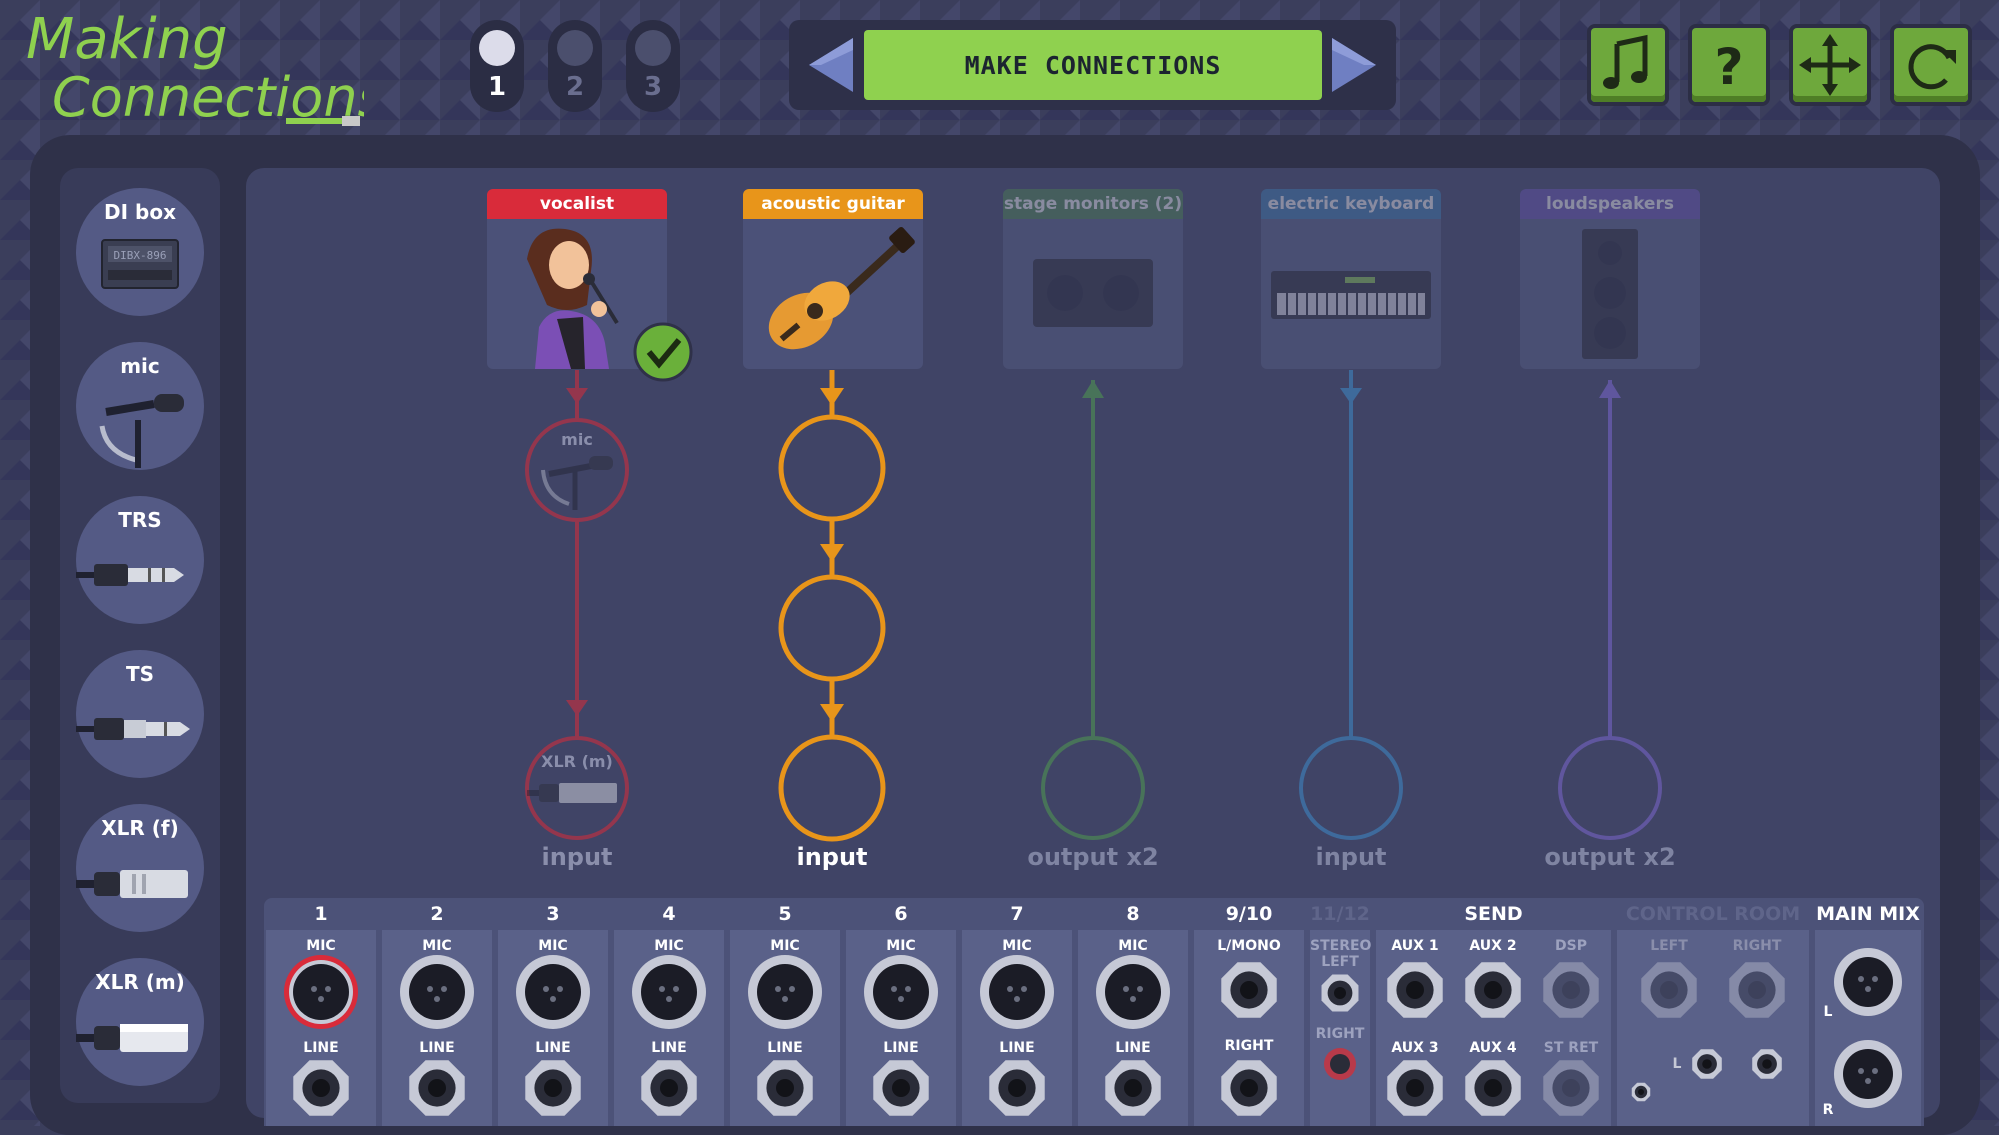 This screenshot has height=1135, width=1999. I want to click on jack-label: LEFT, so click(1669, 946).